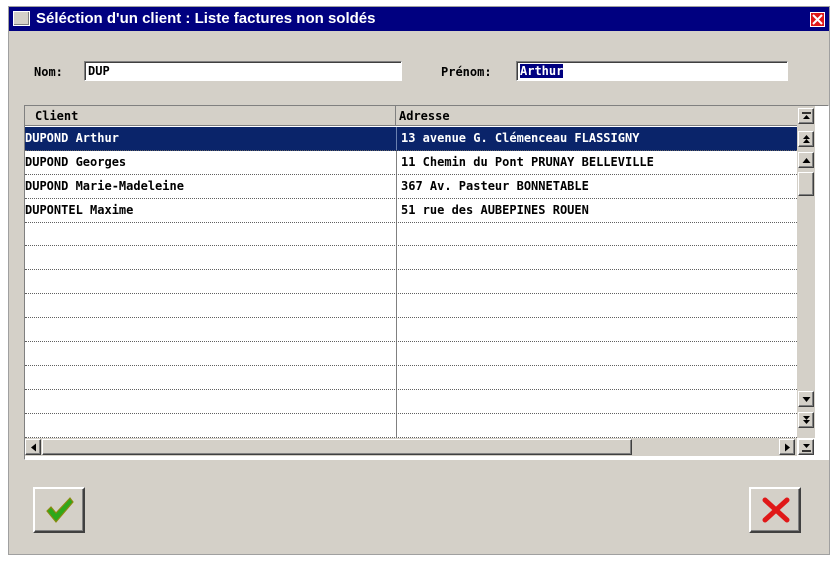 The width and height of the screenshot is (839, 562). I want to click on nom-label: Nom:, so click(48, 72).